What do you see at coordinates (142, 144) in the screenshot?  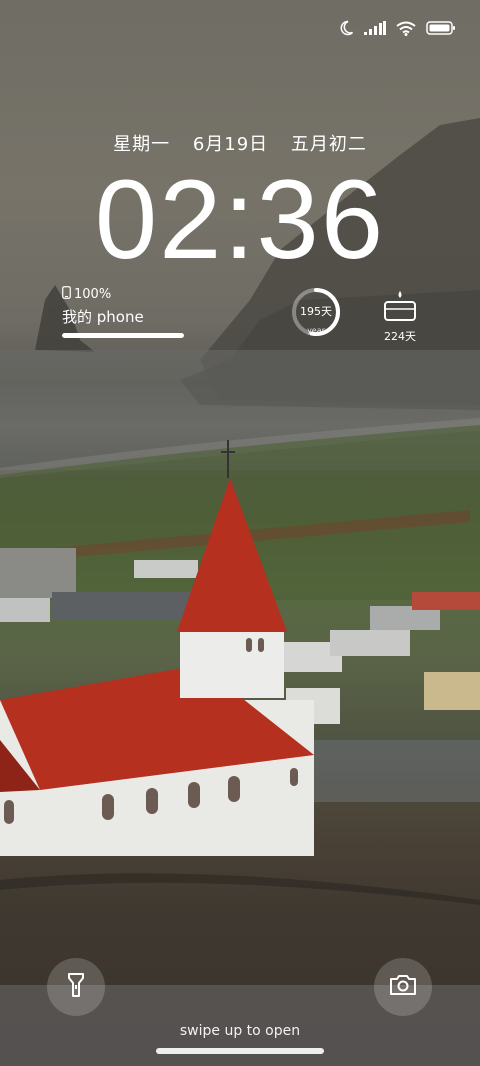 I see `weekday-text: 星期一` at bounding box center [142, 144].